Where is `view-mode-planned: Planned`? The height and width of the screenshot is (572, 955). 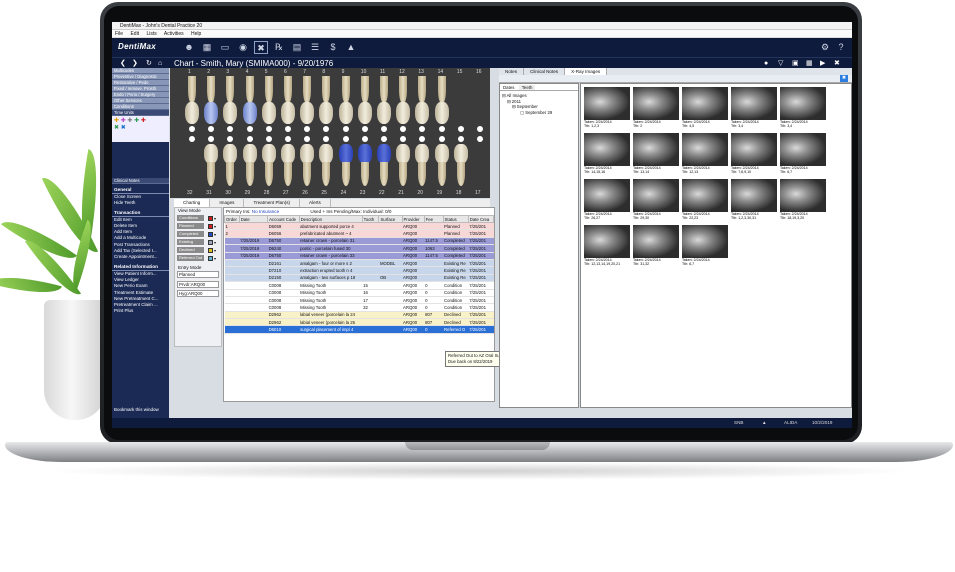
view-mode-planned: Planned is located at coordinates (190, 226).